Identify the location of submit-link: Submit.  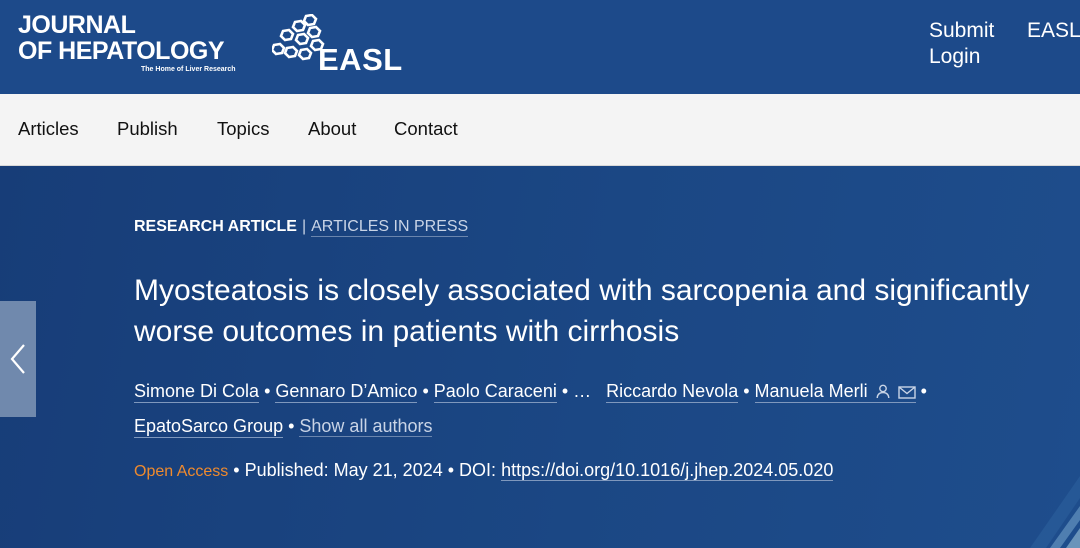
(961, 31).